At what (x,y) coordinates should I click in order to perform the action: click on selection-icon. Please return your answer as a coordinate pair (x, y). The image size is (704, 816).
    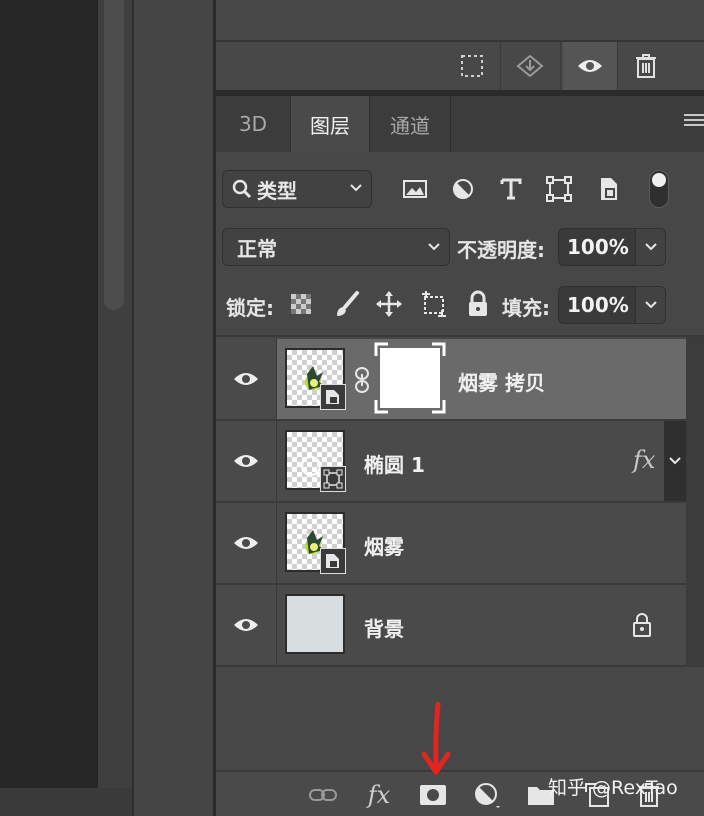
    Looking at the image, I should click on (472, 66).